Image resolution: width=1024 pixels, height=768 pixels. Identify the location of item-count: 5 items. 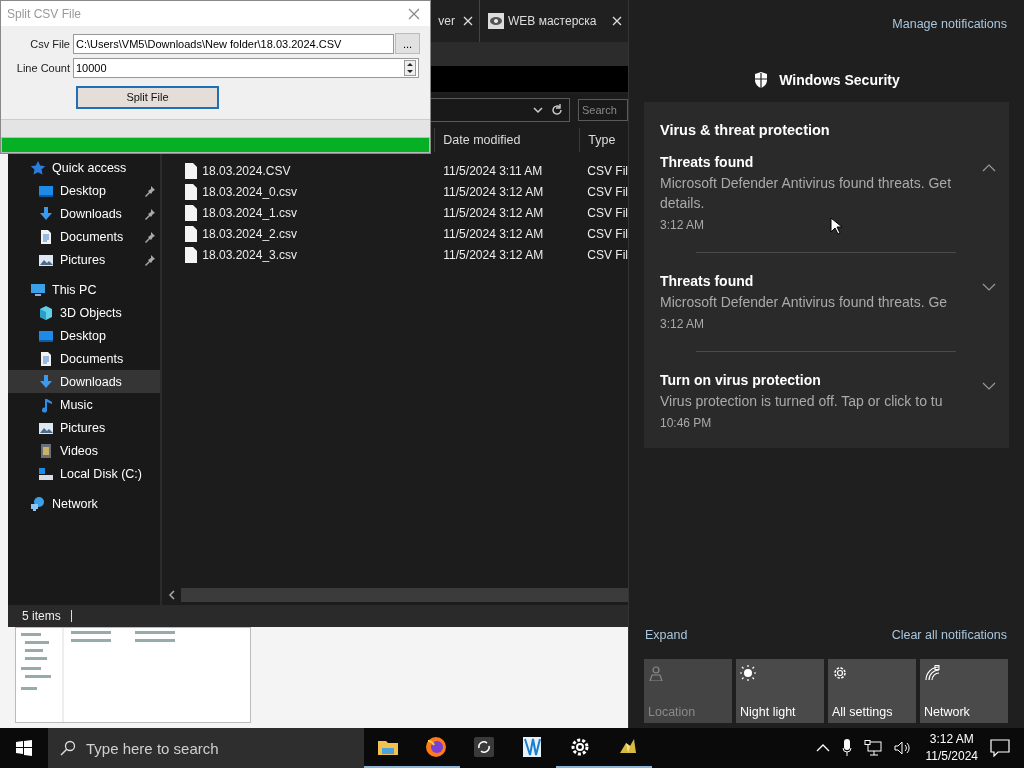
(41, 616).